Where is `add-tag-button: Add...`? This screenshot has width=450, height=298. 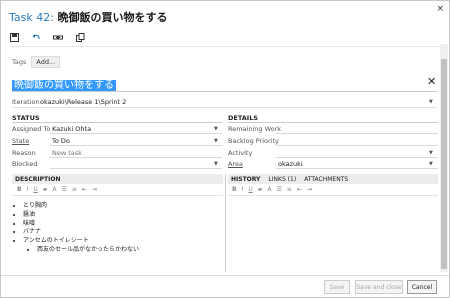
add-tag-button: Add... is located at coordinates (46, 62).